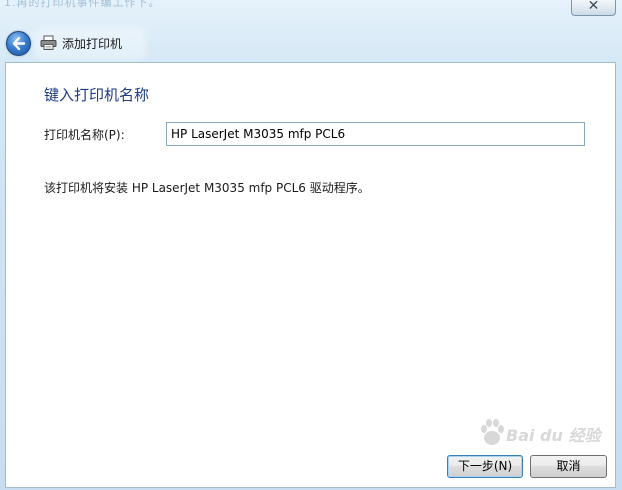 The width and height of the screenshot is (622, 490). I want to click on close-icon: ✕, so click(593, 7).